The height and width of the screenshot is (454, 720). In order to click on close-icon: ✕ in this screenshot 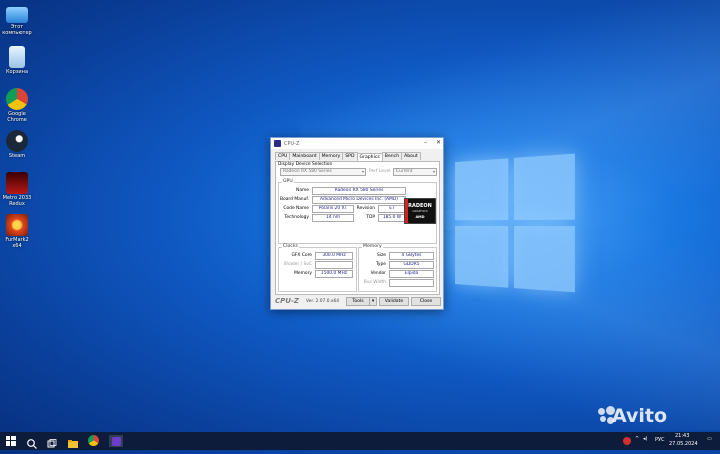, I will do `click(438, 142)`.